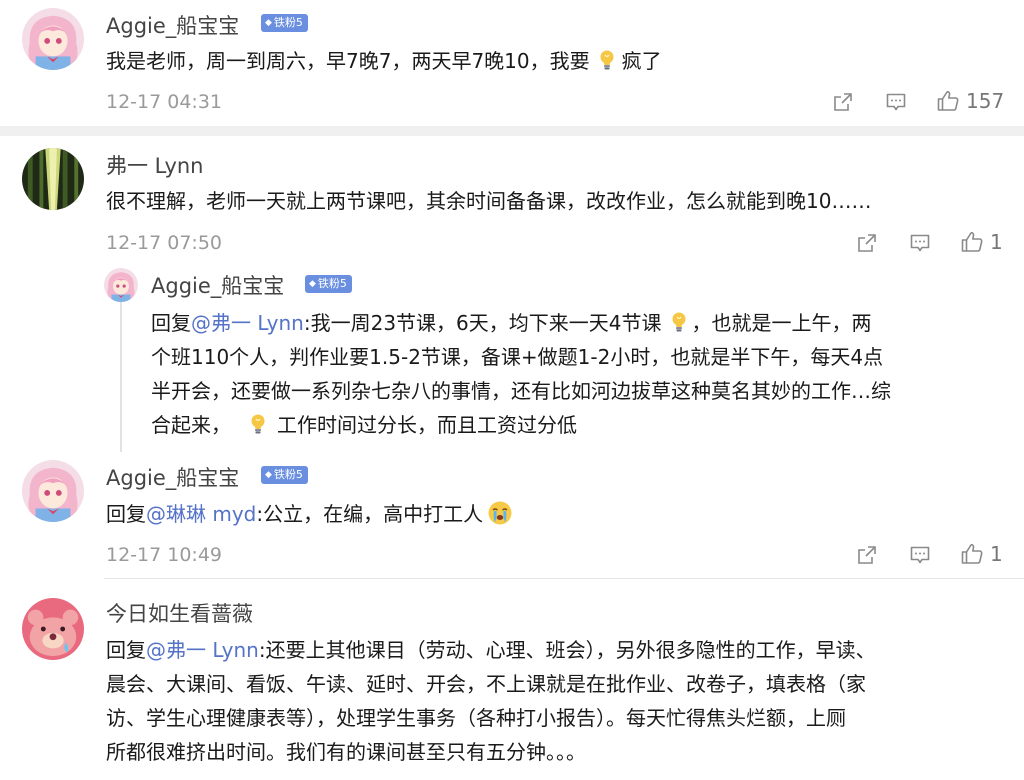  I want to click on comment-text: 我是老师，周一到周六，早7晚7，两天早7晚10，我要 疯了, so click(384, 61).